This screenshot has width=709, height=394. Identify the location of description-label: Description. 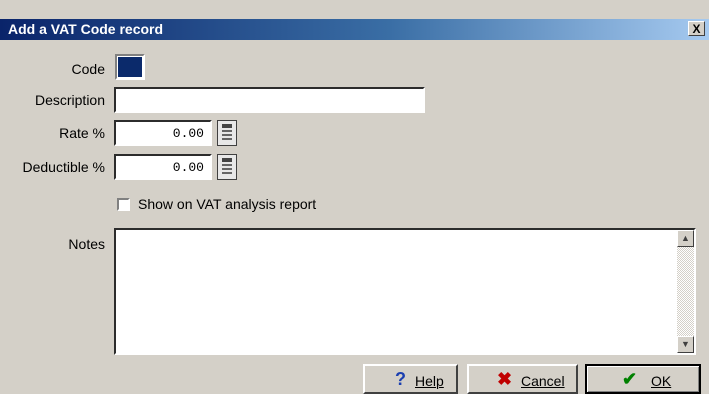
(69, 100).